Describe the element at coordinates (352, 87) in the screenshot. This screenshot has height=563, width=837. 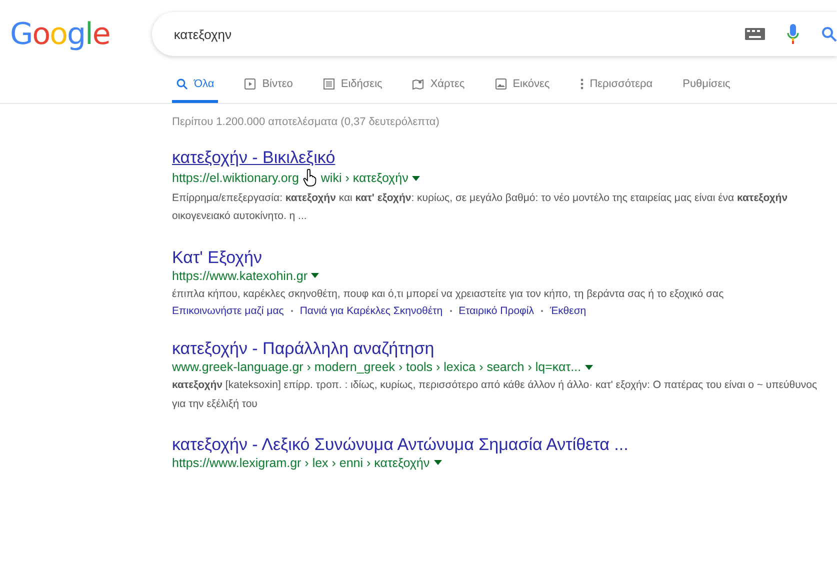
I see `search-tab: Ειδήσεις` at that location.